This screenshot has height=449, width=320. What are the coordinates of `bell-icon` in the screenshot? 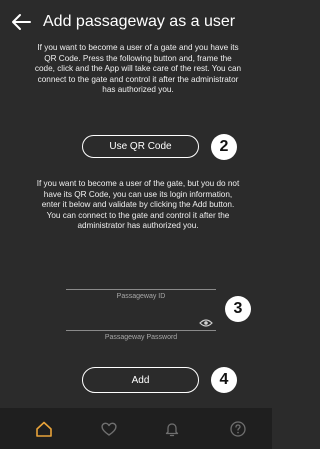 It's located at (172, 429).